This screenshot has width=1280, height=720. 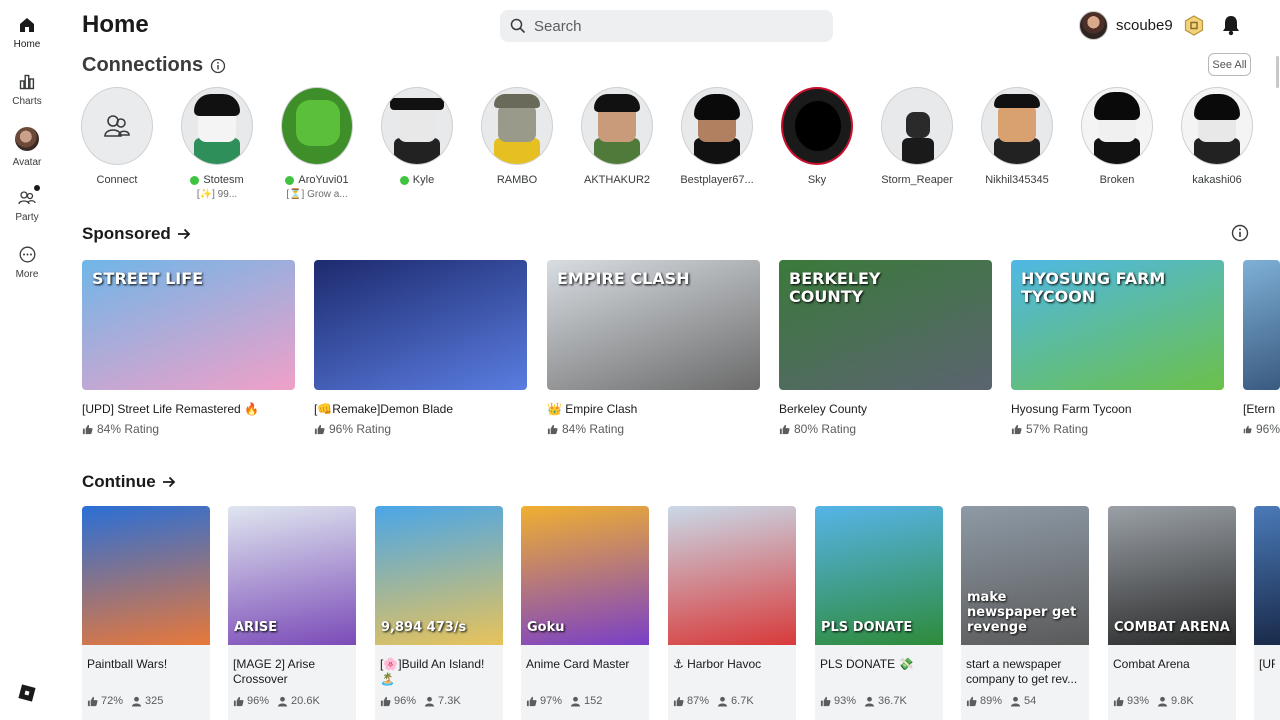 What do you see at coordinates (1153, 701) in the screenshot?
I see `game-stats: 93% 9.8K` at bounding box center [1153, 701].